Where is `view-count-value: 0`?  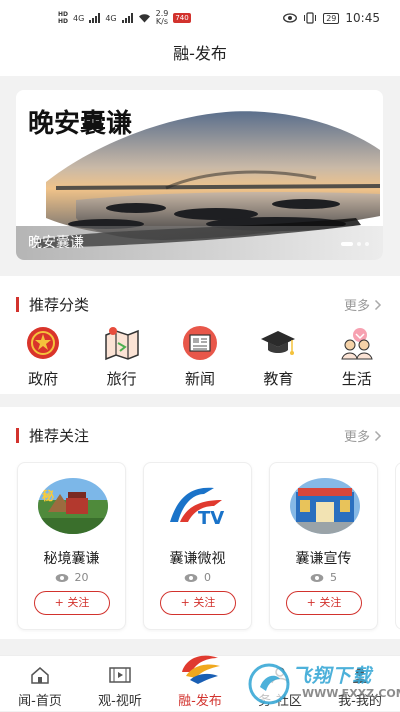 view-count-value: 0 is located at coordinates (207, 577).